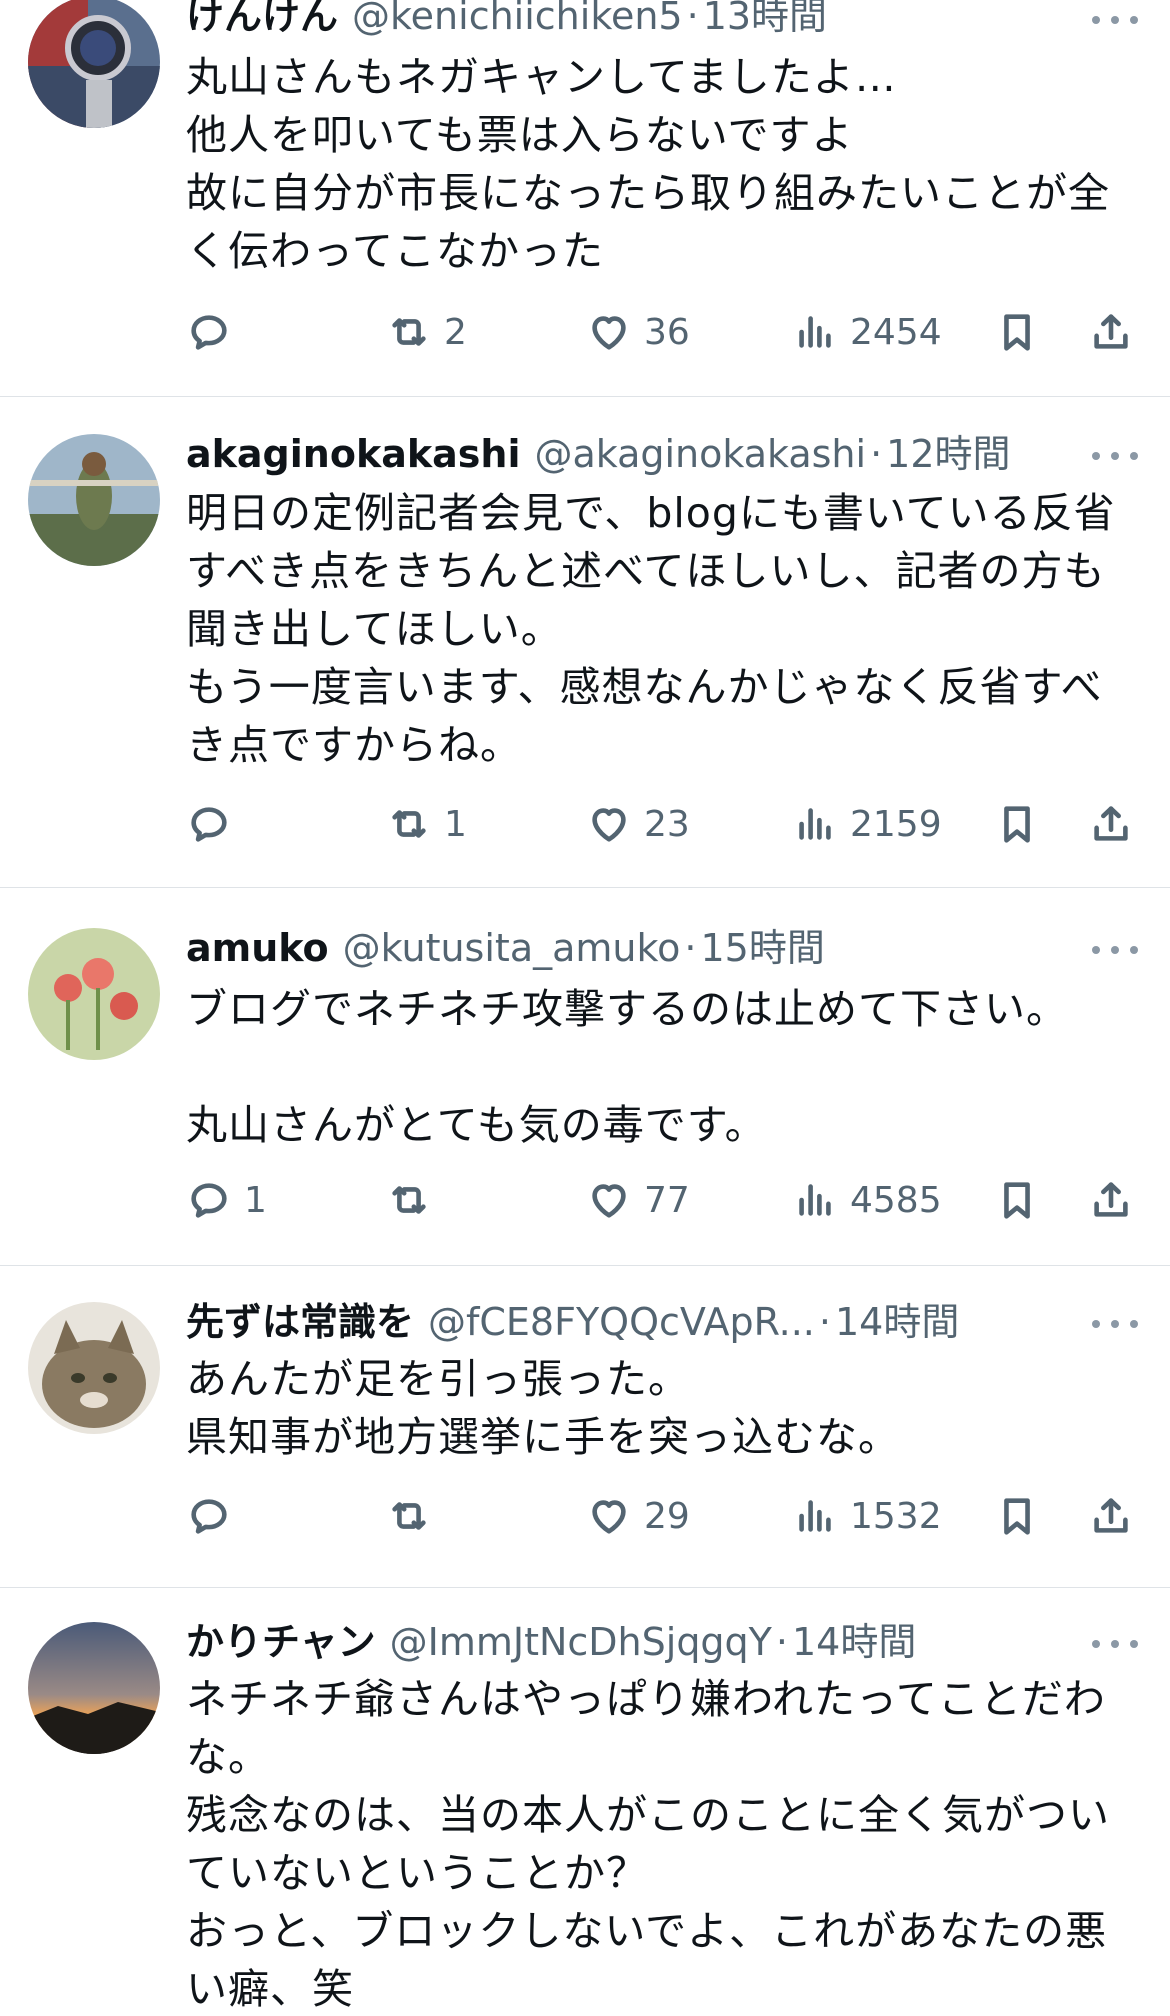  I want to click on reply-button: 1, so click(226, 1200).